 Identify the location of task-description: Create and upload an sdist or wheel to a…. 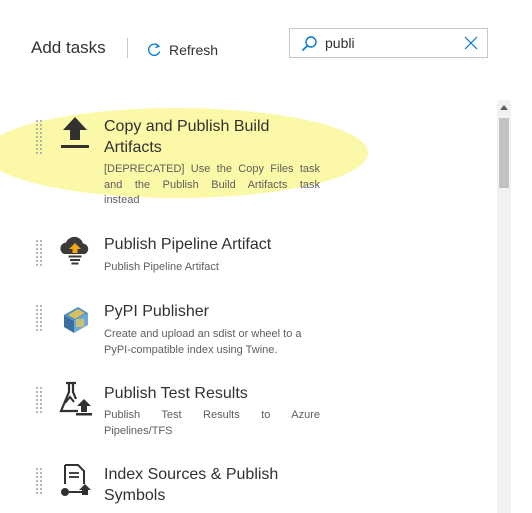
(203, 342).